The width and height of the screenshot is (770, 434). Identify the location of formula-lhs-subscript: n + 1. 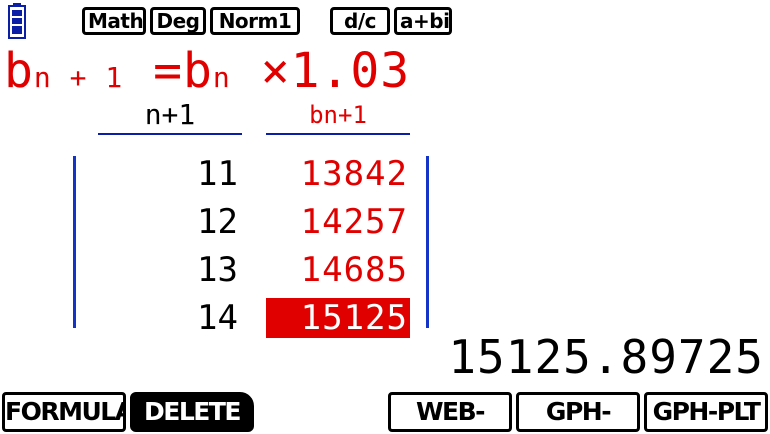
(78, 77).